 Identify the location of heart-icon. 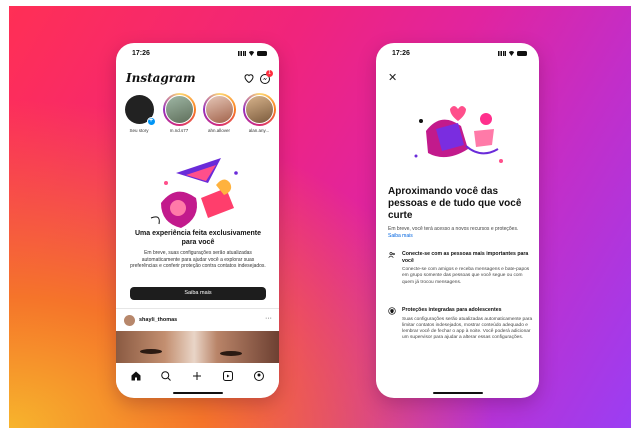
(249, 78).